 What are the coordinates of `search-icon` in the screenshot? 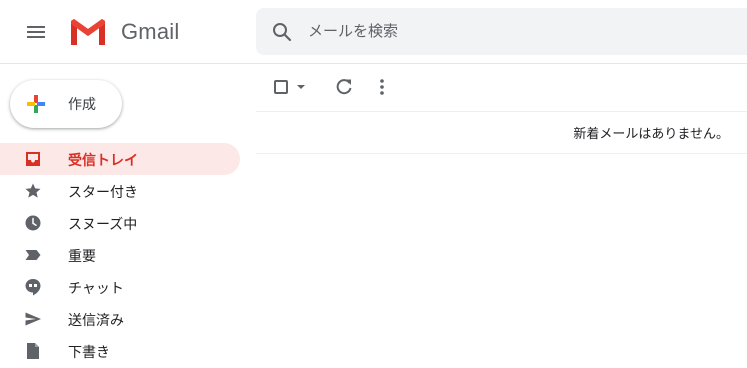 It's located at (282, 32).